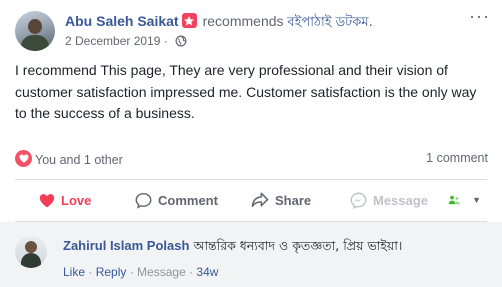 The height and width of the screenshot is (287, 502). Describe the element at coordinates (76, 200) in the screenshot. I see `love-label: Love` at that location.